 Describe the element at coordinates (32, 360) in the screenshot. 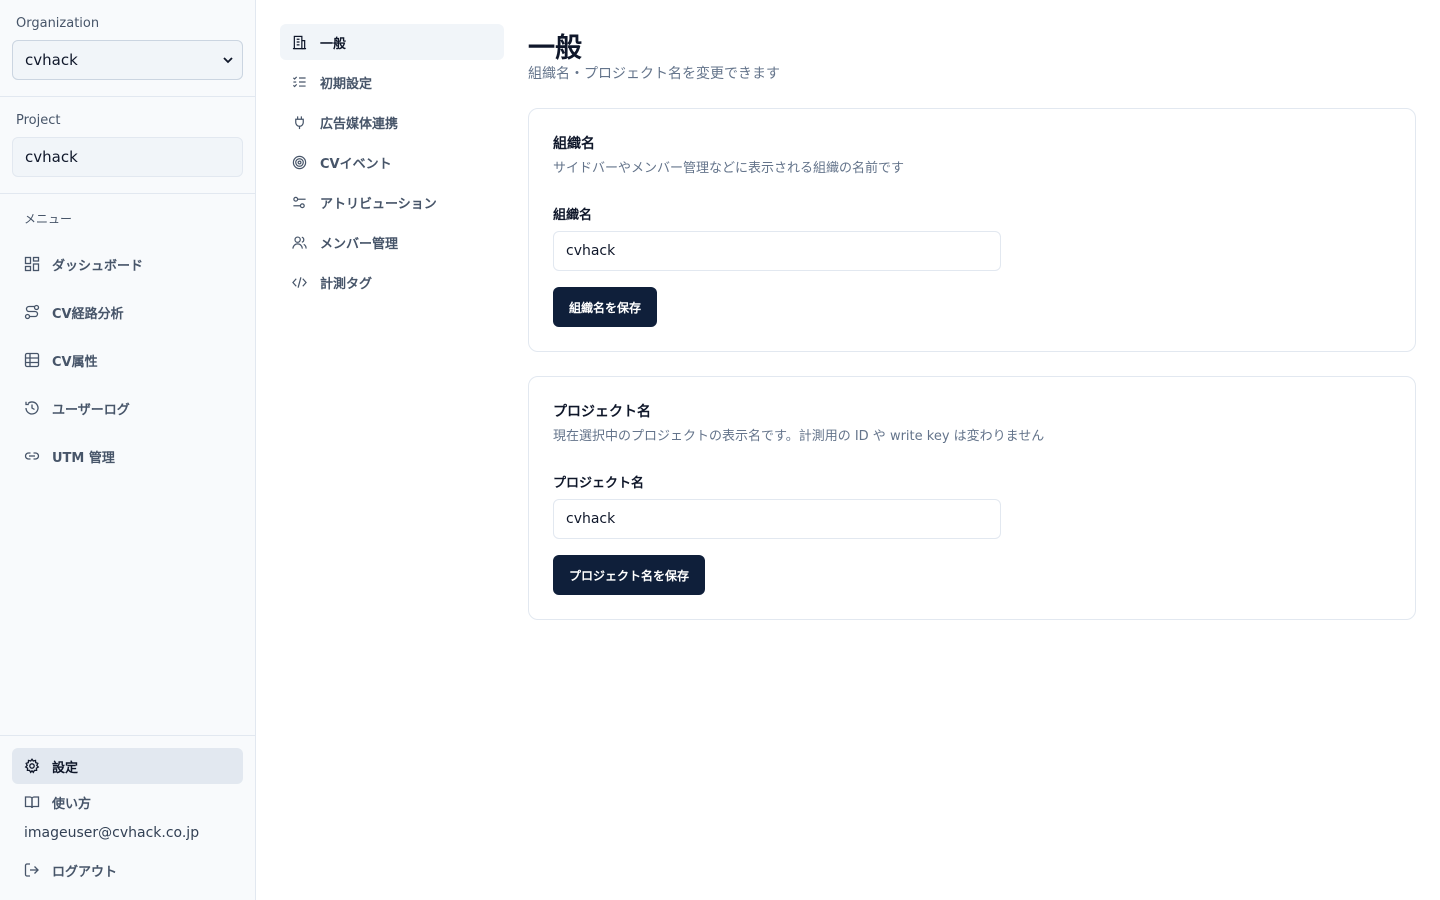

I see `table-icon` at that location.